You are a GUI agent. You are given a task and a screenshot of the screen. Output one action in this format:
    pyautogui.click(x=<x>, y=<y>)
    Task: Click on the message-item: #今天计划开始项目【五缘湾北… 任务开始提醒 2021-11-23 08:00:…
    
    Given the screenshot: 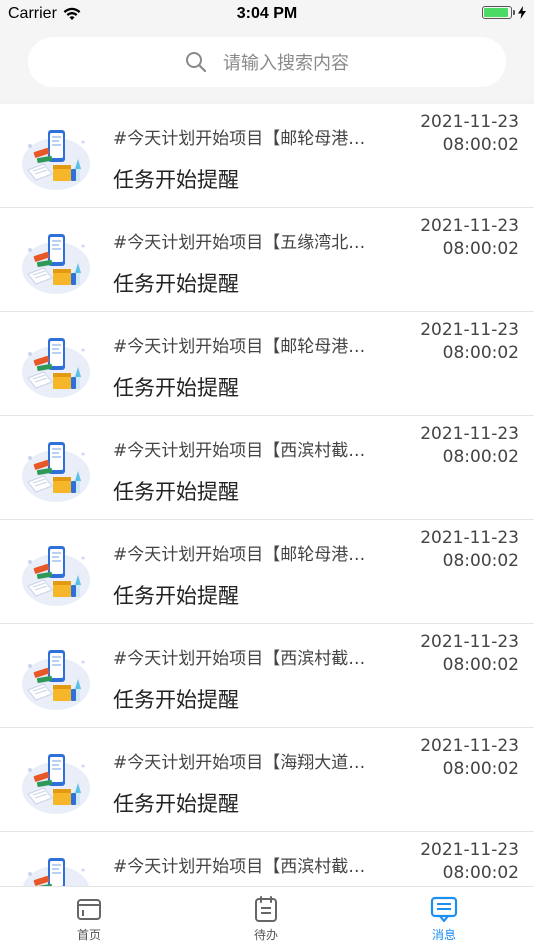 What is the action you would take?
    pyautogui.click(x=267, y=260)
    